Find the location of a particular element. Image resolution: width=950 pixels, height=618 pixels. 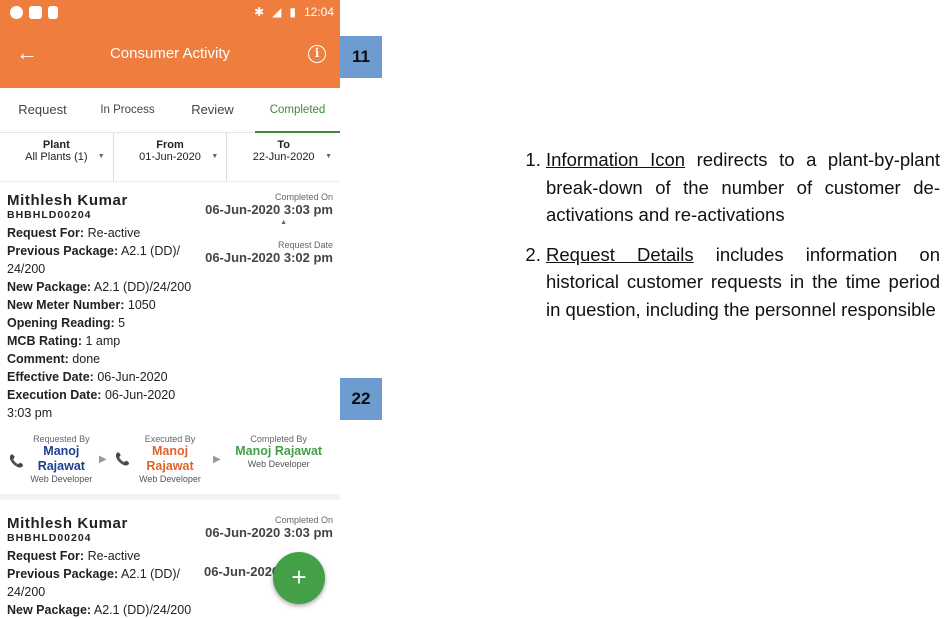

tab-review: Review is located at coordinates (212, 110).